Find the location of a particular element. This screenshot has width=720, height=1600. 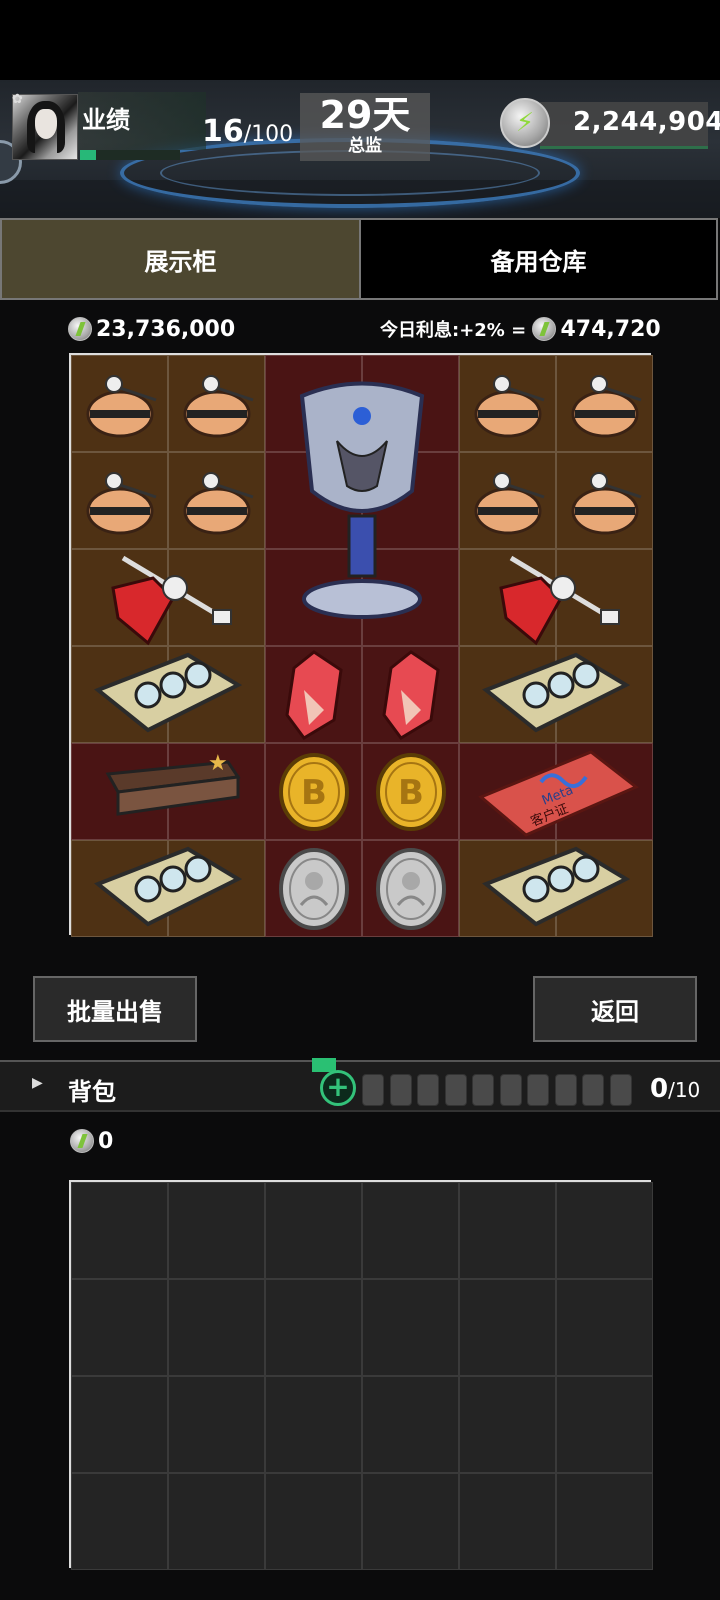

meta-card-icon: Meta 客户证 is located at coordinates (556, 792).